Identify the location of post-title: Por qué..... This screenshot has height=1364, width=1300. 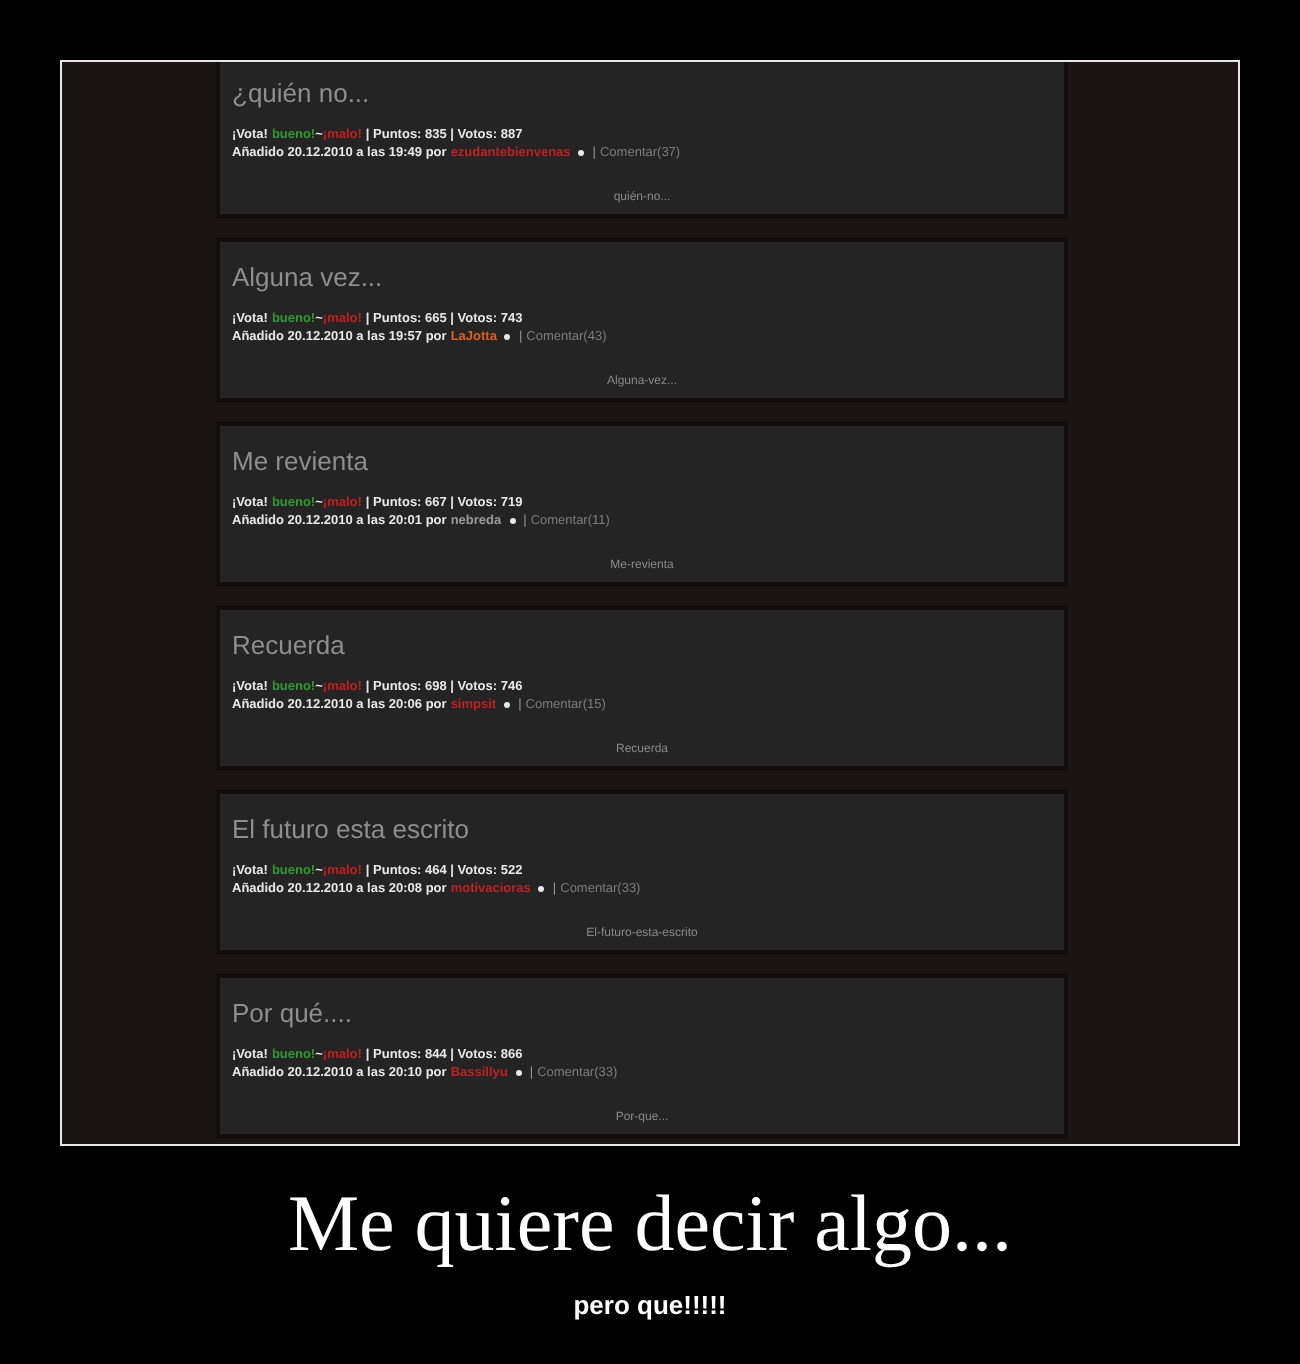
(292, 1013).